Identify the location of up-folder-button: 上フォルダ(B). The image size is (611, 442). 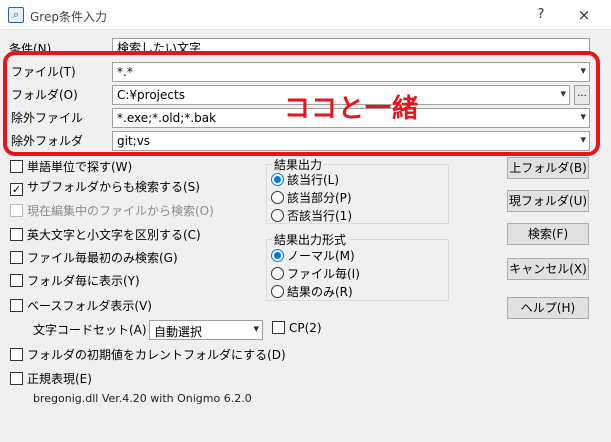
(548, 168).